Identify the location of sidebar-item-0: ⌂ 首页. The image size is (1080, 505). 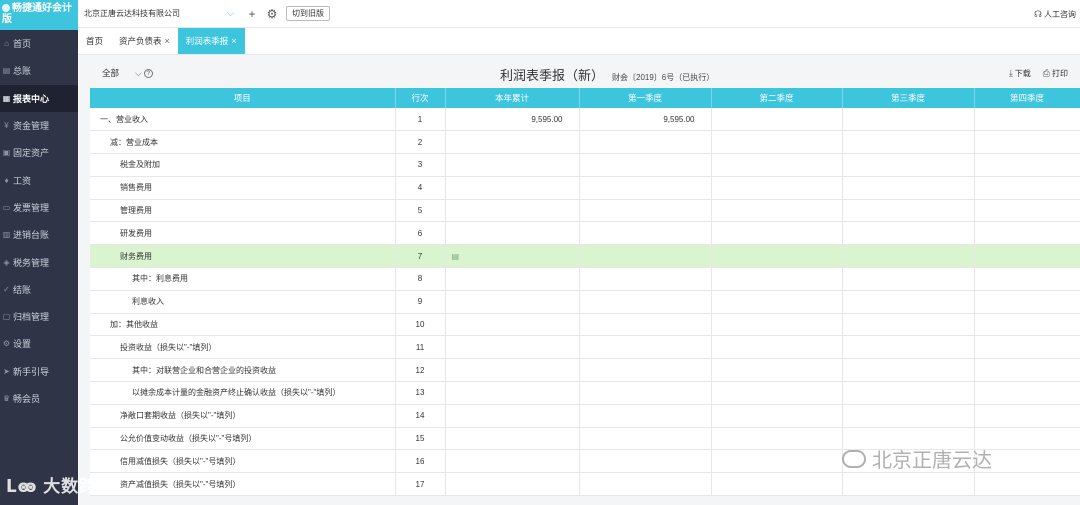
(39, 43).